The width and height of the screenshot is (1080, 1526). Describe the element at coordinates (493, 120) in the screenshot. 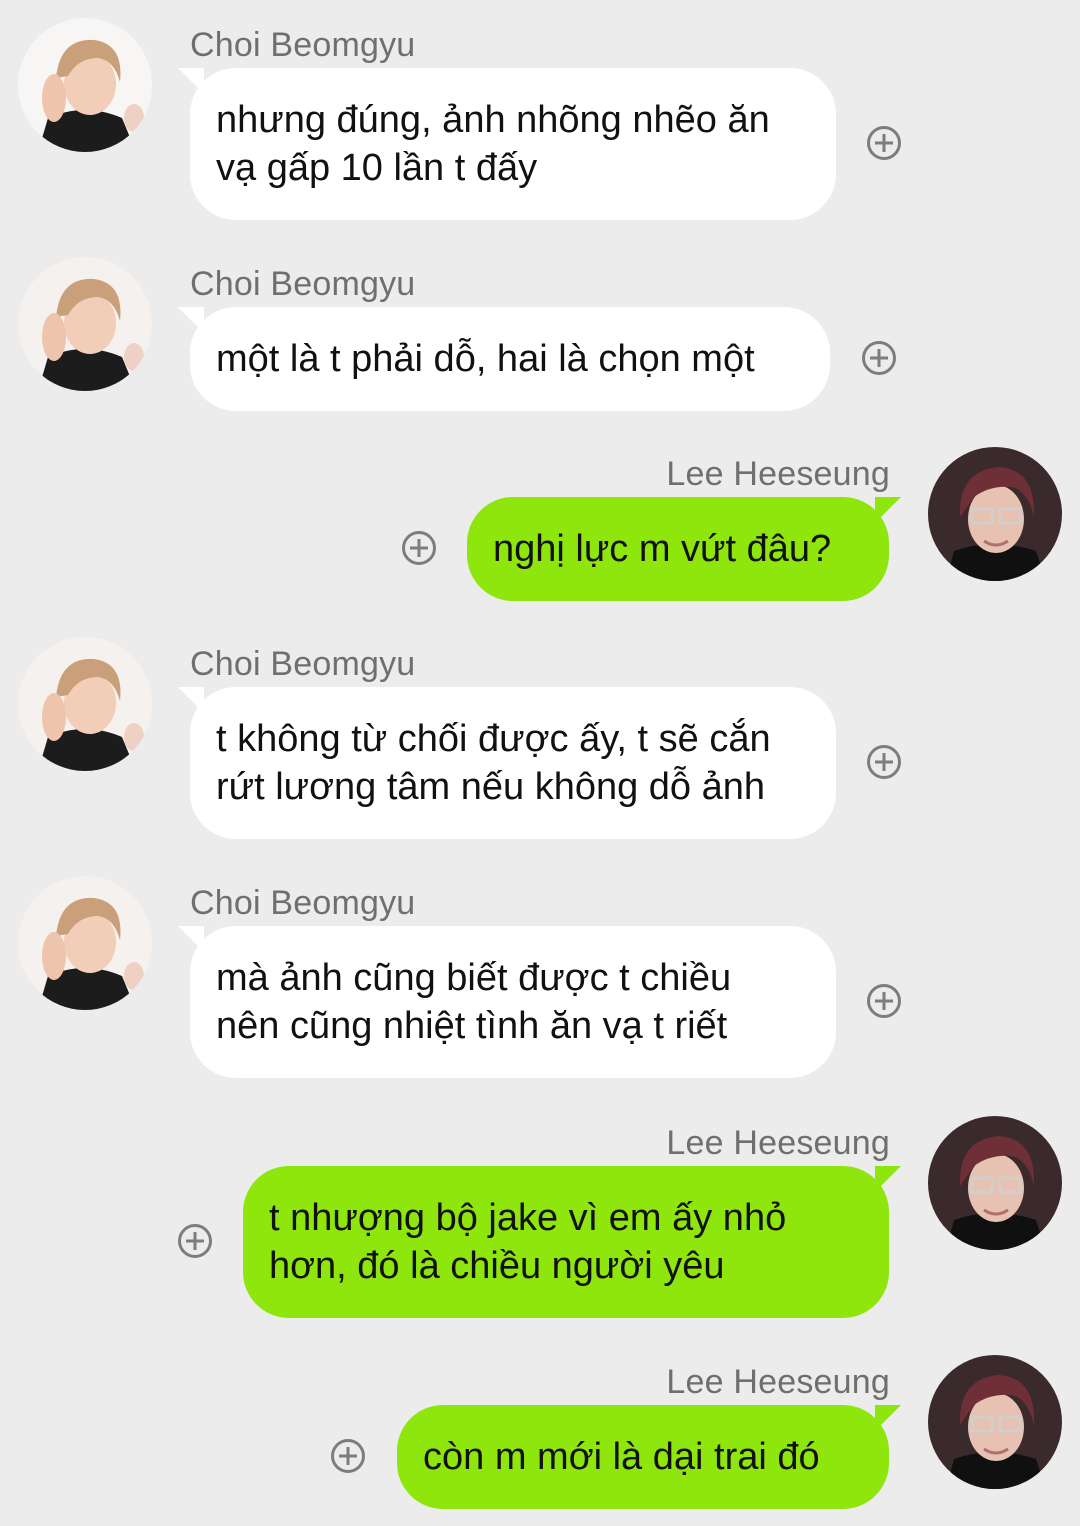

I see `message-text-line: nhưng đúng, ảnh nhõng nhẽo ăn` at that location.